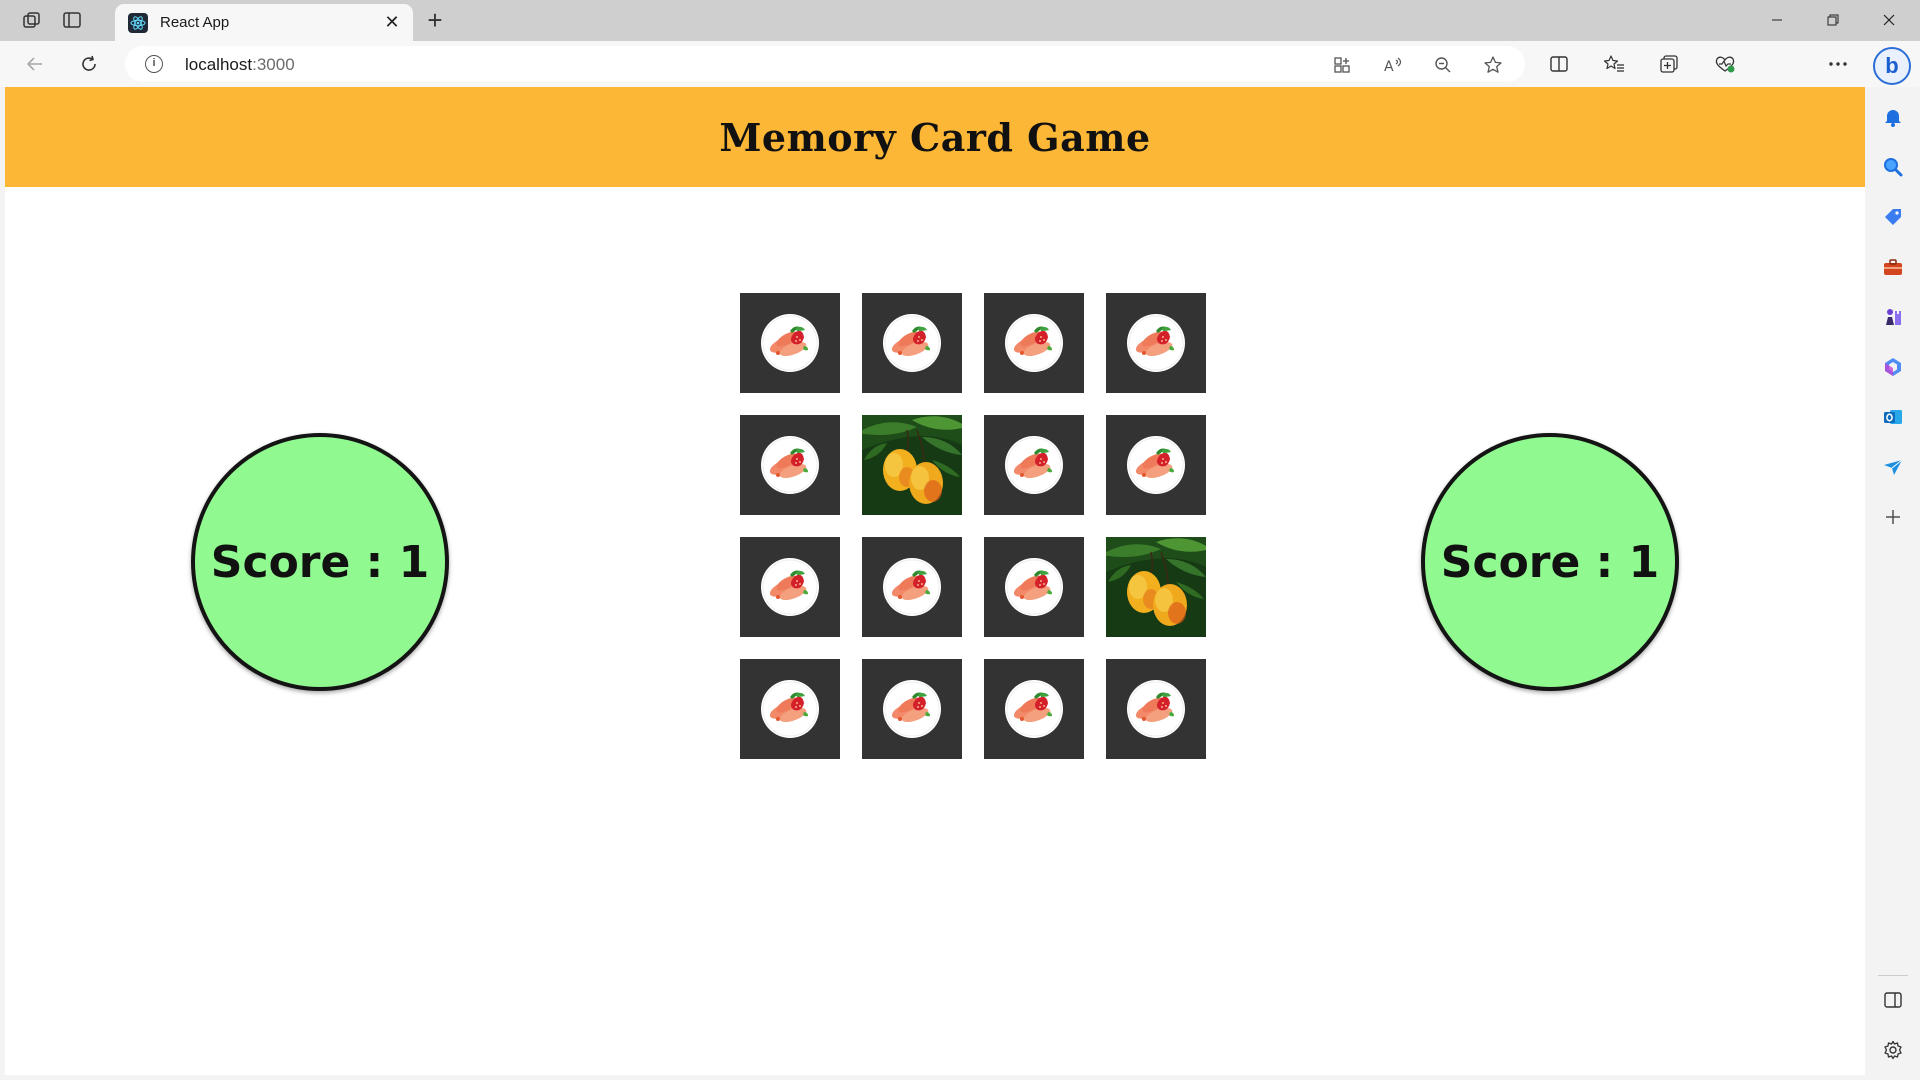 The image size is (1920, 1080). What do you see at coordinates (1559, 64) in the screenshot?
I see `split-screen-icon` at bounding box center [1559, 64].